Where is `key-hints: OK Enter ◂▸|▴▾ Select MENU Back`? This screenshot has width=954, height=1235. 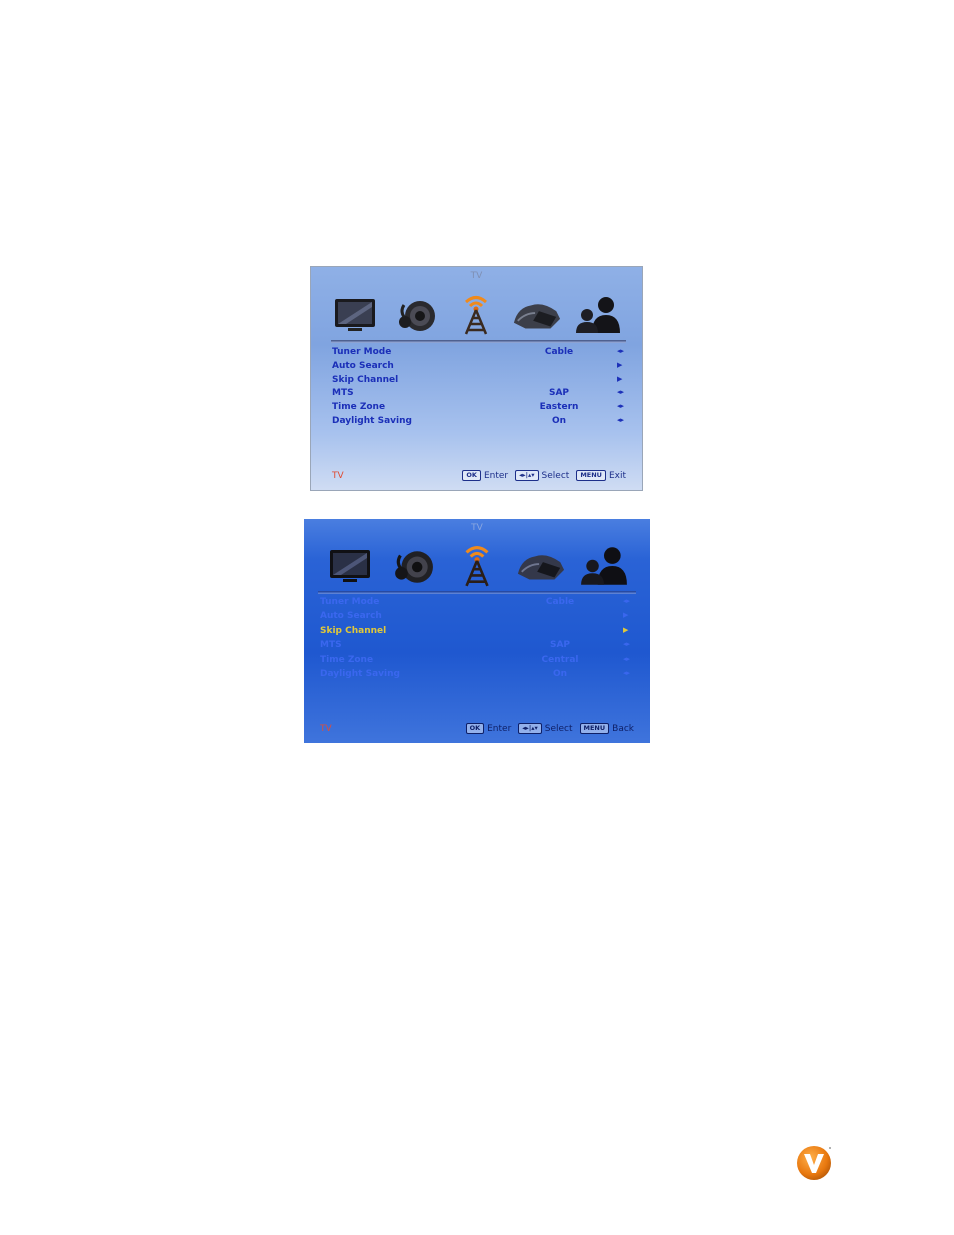 key-hints: OK Enter ◂▸|▴▾ Select MENU Back is located at coordinates (551, 728).